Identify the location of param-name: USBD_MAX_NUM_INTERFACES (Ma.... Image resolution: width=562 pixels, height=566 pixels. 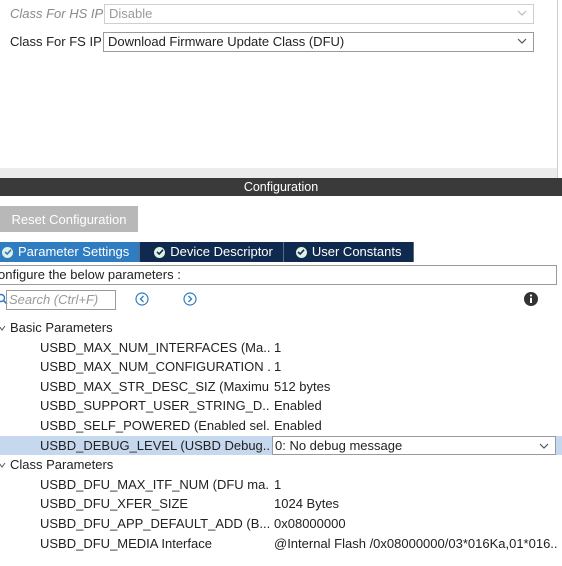
(155, 347).